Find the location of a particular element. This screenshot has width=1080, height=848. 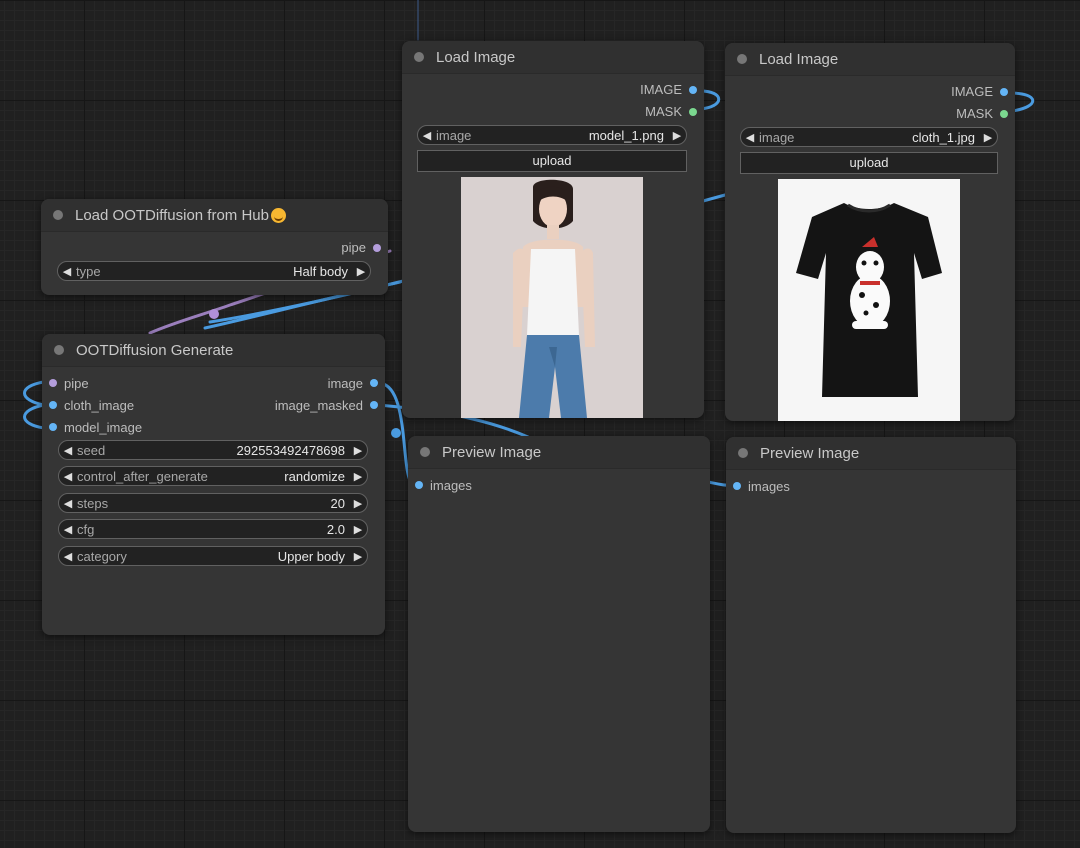

type-combo-widget: ◀ type Half body ▶ is located at coordinates (214, 271).